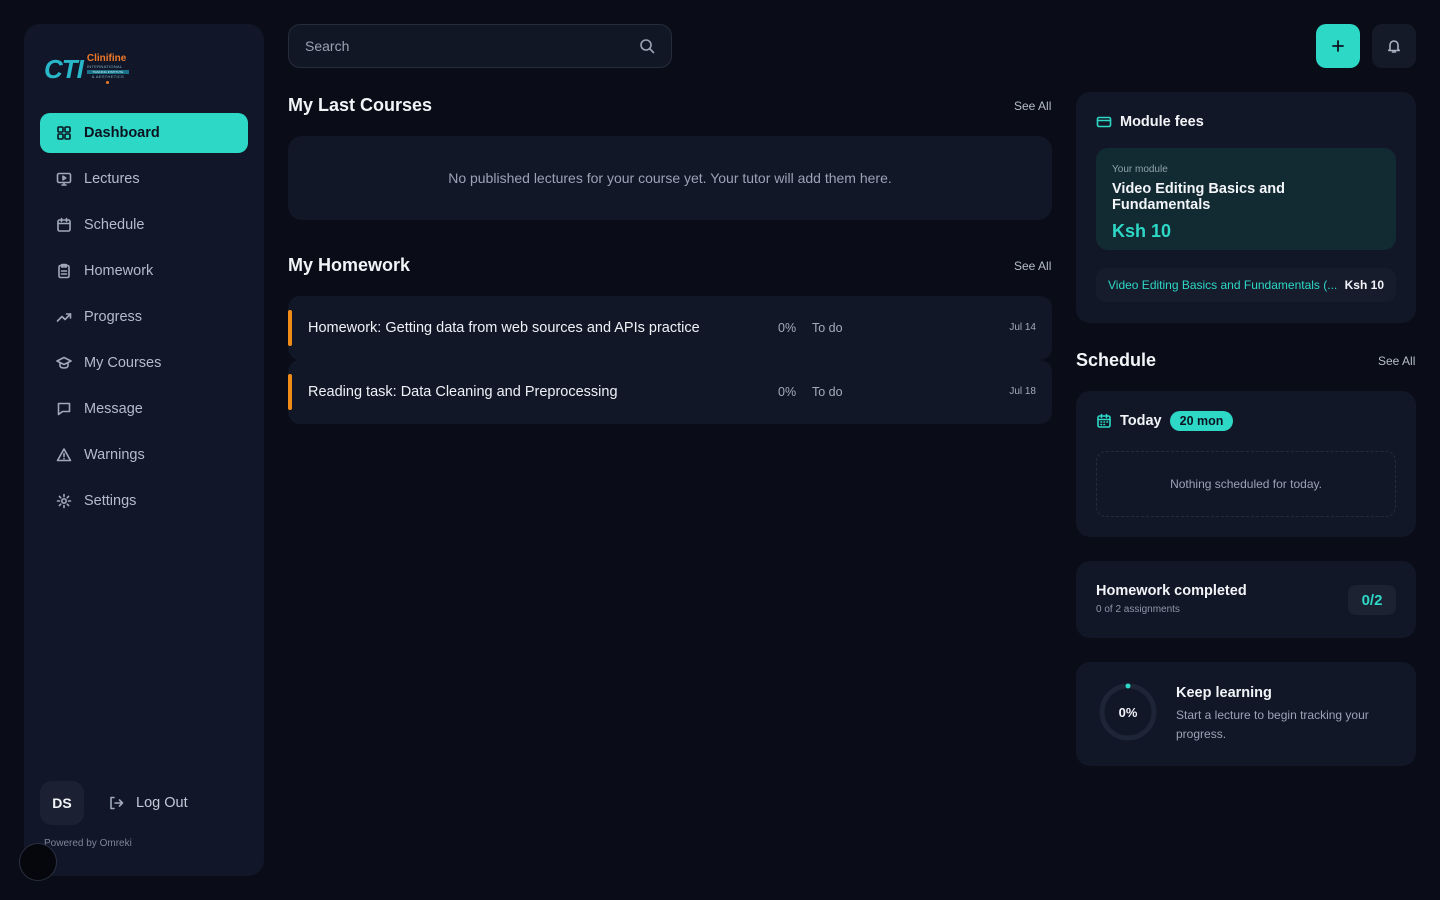 This screenshot has width=1440, height=900. Describe the element at coordinates (106, 58) in the screenshot. I see `logo-name: Clinifine` at that location.